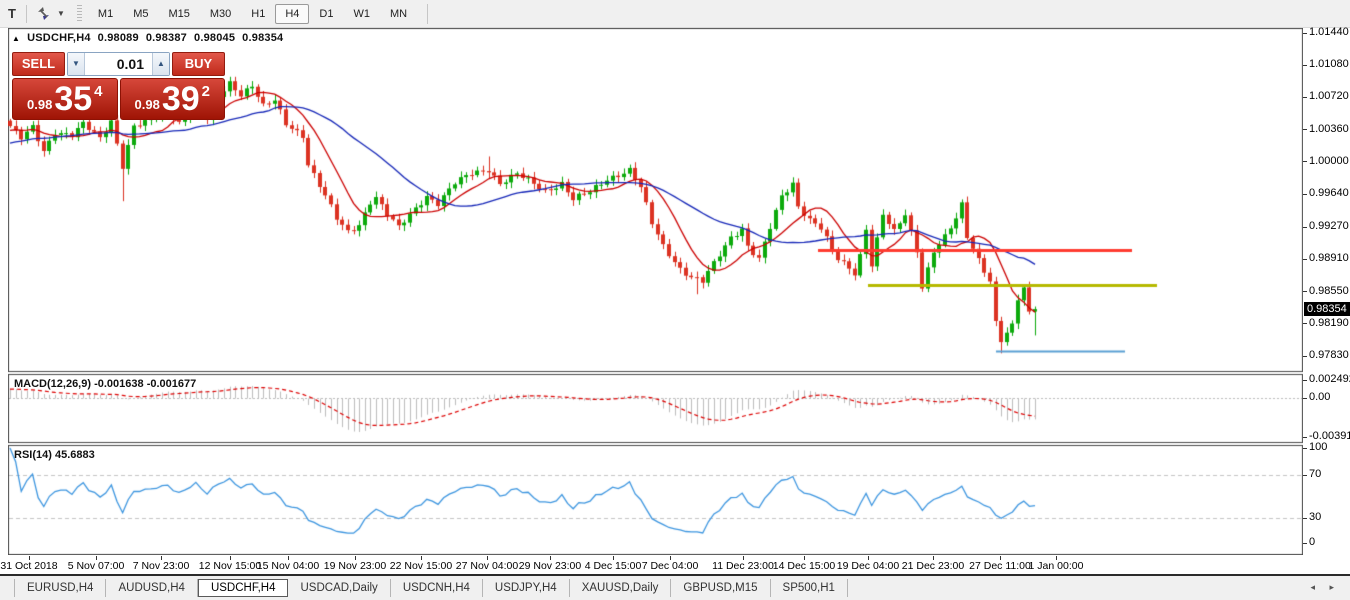 Image resolution: width=1350 pixels, height=600 pixels. What do you see at coordinates (1329, 128) in the screenshot?
I see `price-axis-label: 1.00360` at bounding box center [1329, 128].